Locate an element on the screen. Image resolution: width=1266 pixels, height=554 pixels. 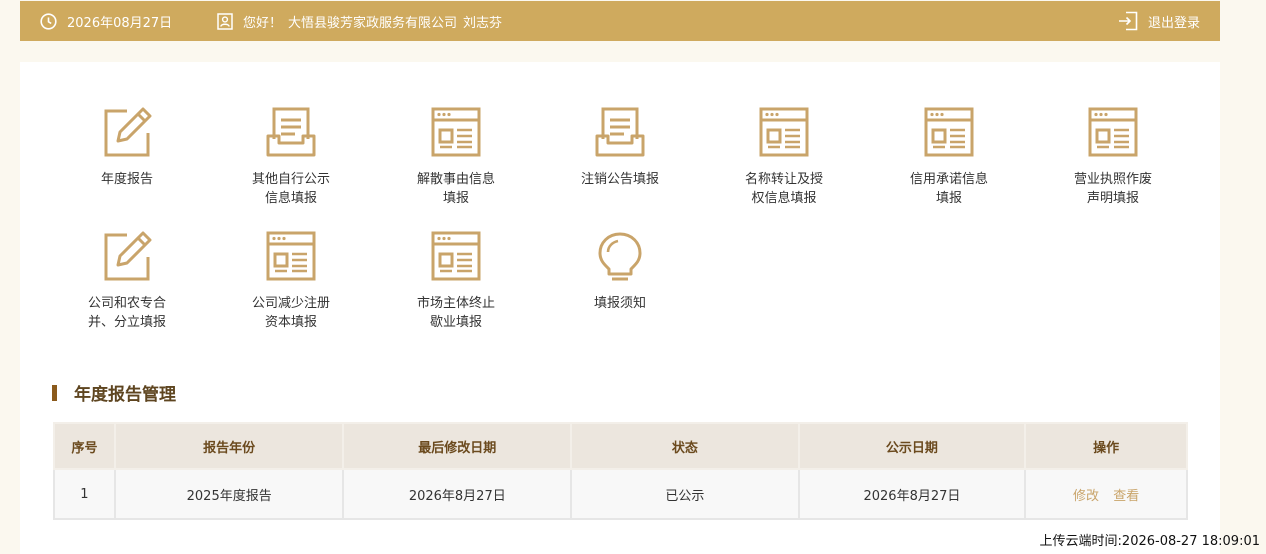
company-name: 大悟县骏芳家政服务有限公司 is located at coordinates (373, 23).